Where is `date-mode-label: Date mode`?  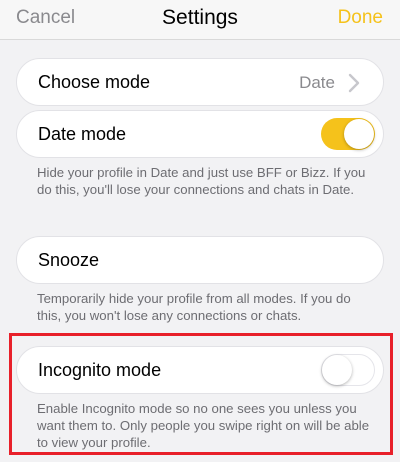 date-mode-label: Date mode is located at coordinates (82, 134).